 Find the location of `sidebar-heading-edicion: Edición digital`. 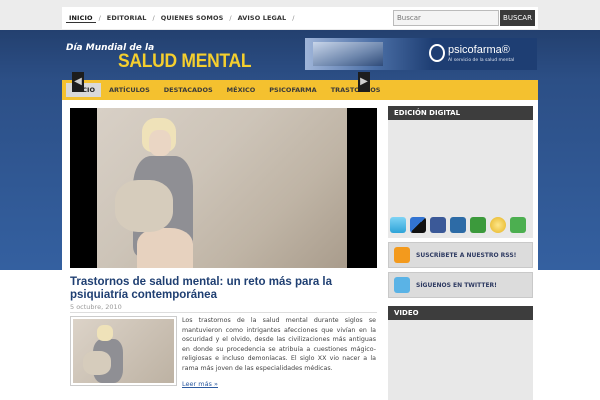

sidebar-heading-edicion: Edición digital is located at coordinates (460, 113).